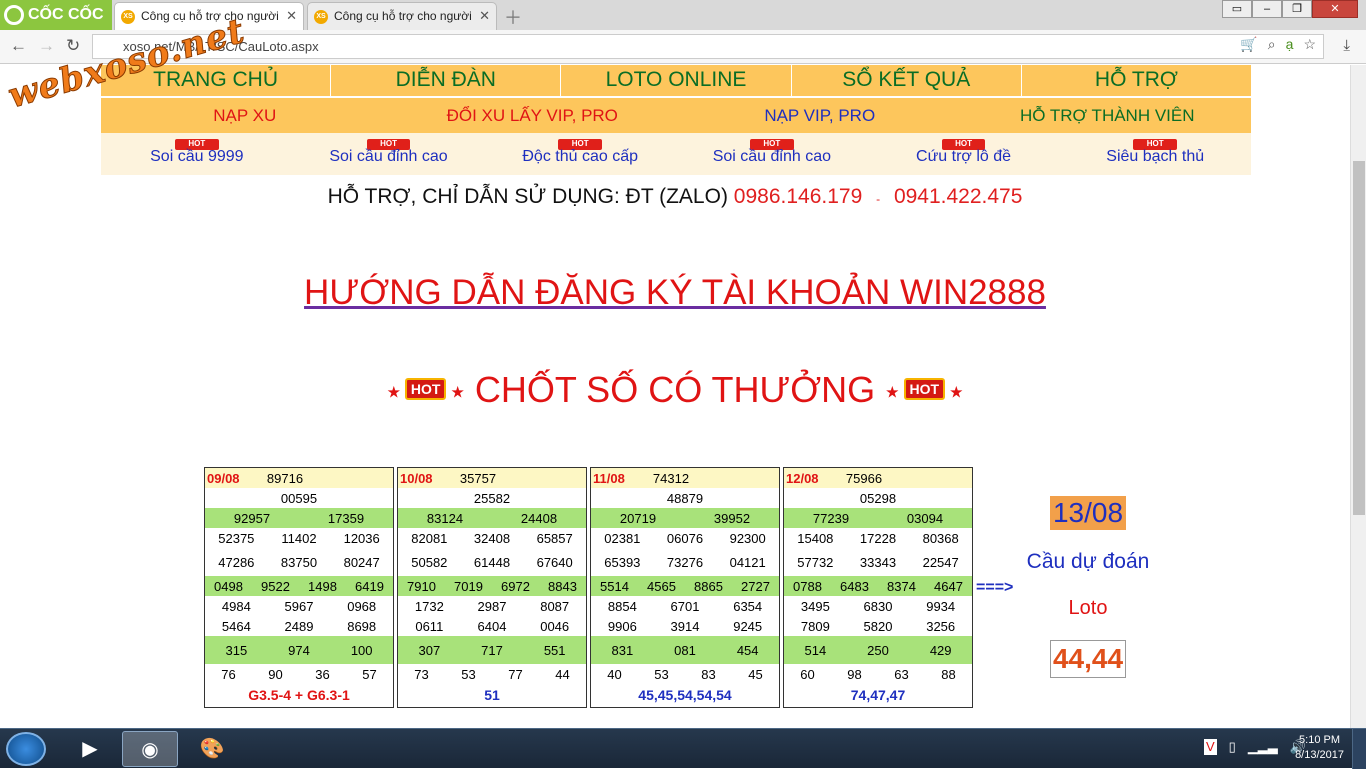 The height and width of the screenshot is (769, 1366). What do you see at coordinates (878, 674) in the screenshot?
I see `result-row: 60 98 63 88` at bounding box center [878, 674].